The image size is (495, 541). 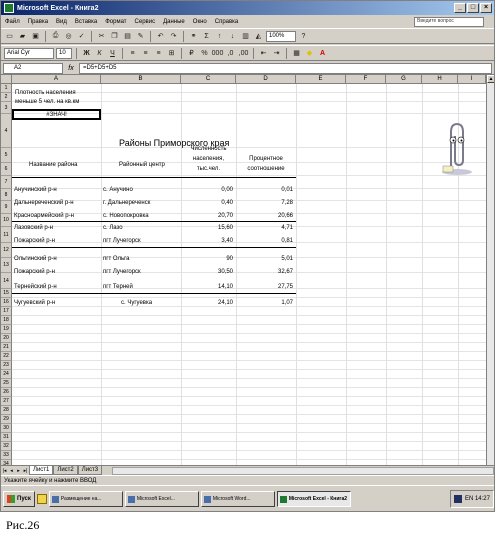 I want to click on row-header: 28, so click(x=6, y=410).